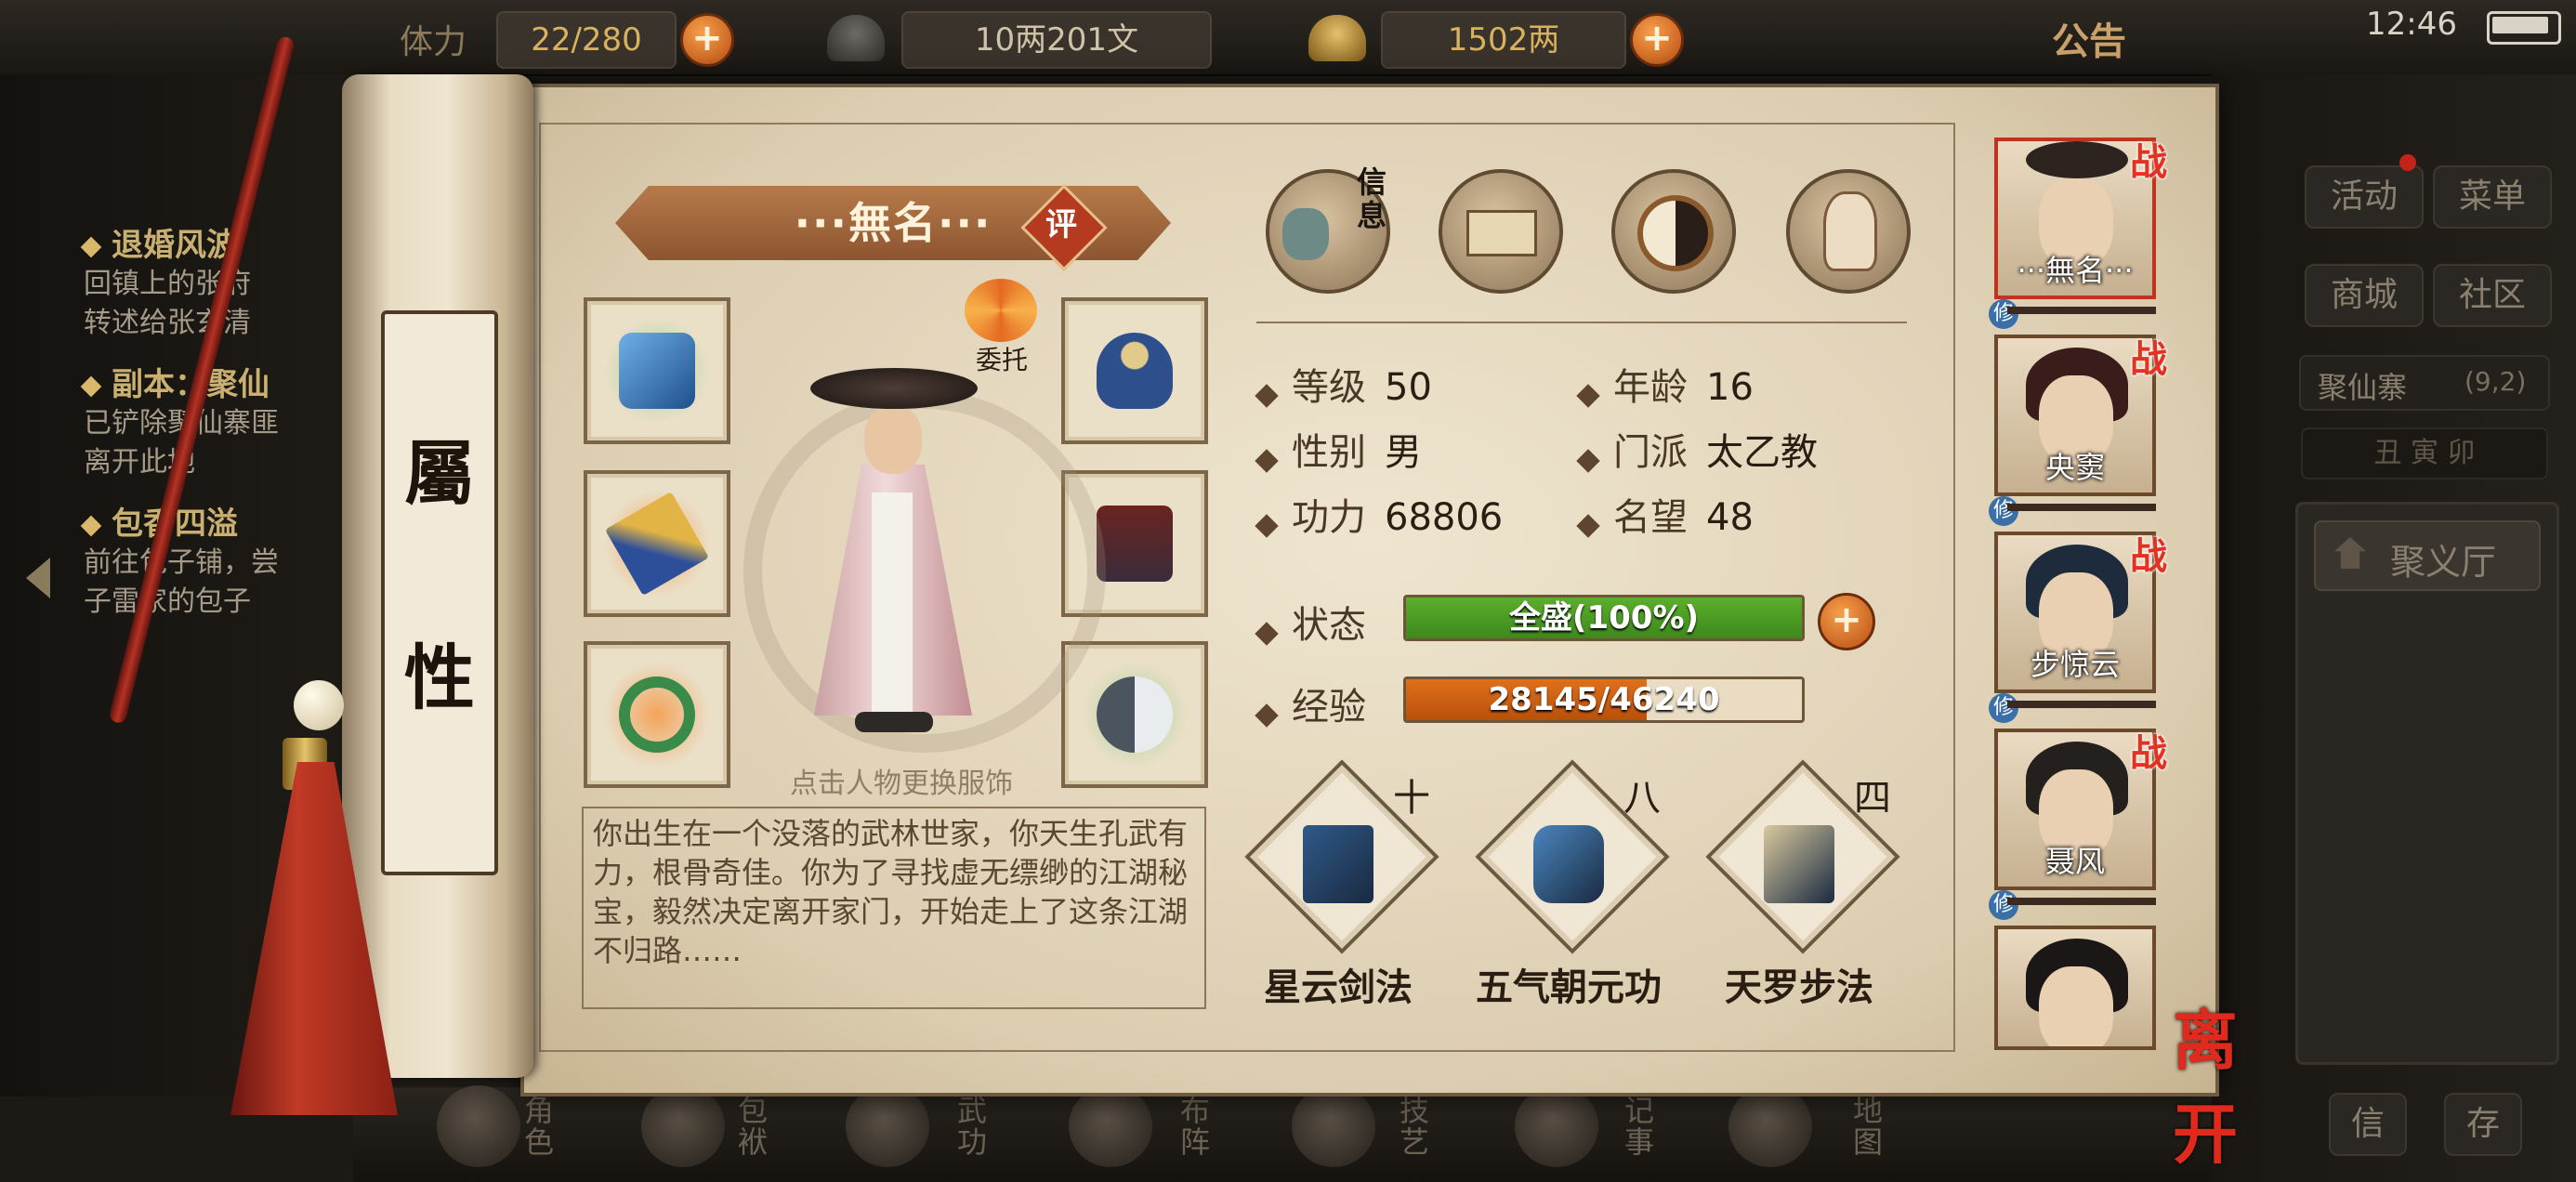  What do you see at coordinates (226, 560) in the screenshot?
I see `quest-item: 包香四溢 前往包子铺，尝 子雷家的包子` at bounding box center [226, 560].